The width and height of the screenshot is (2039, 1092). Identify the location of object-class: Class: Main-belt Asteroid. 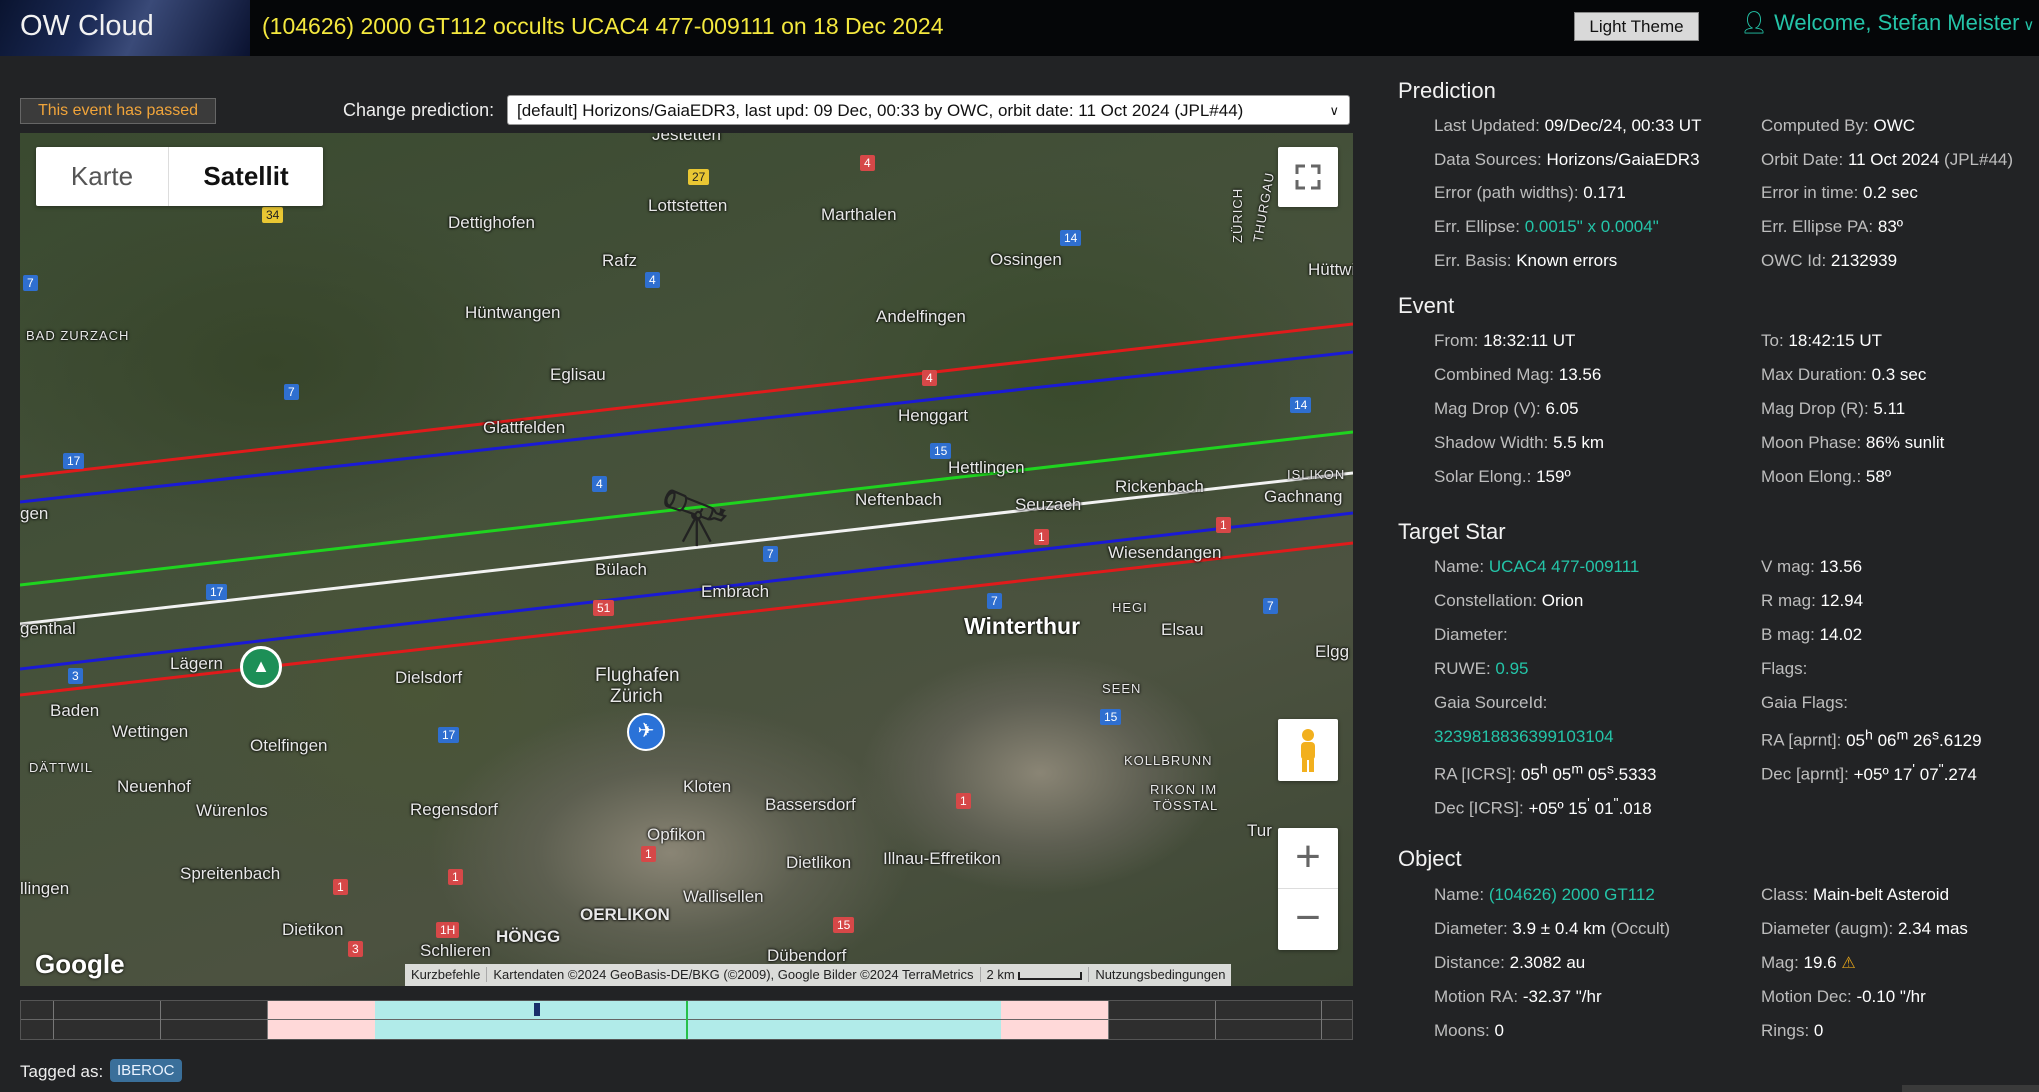
(1855, 894).